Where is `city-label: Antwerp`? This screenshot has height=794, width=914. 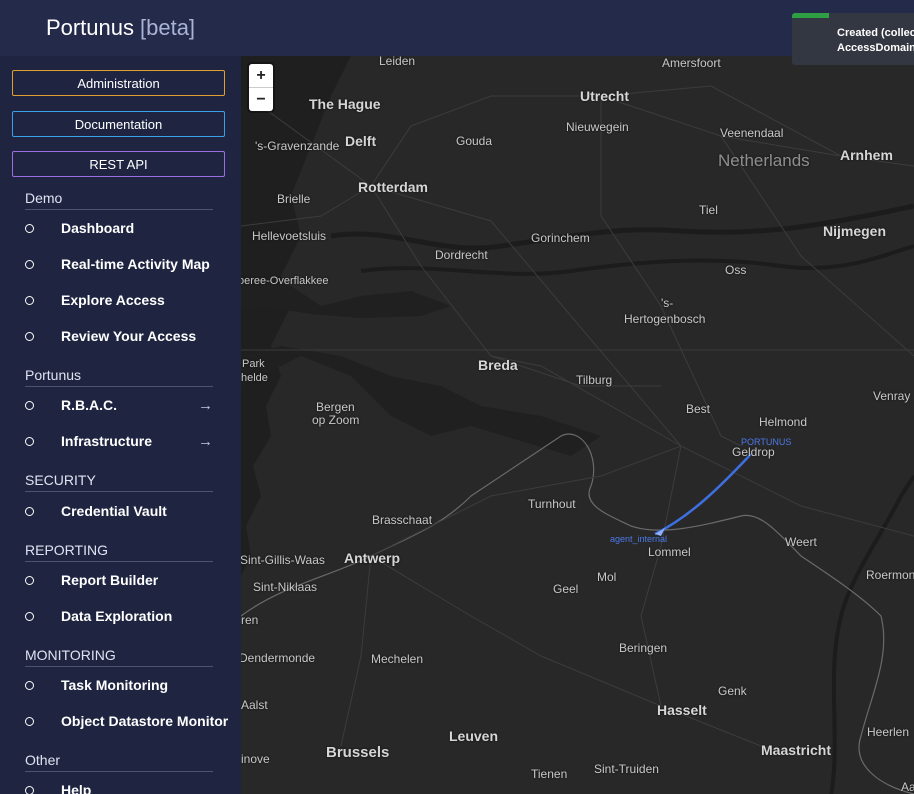
city-label: Antwerp is located at coordinates (372, 558).